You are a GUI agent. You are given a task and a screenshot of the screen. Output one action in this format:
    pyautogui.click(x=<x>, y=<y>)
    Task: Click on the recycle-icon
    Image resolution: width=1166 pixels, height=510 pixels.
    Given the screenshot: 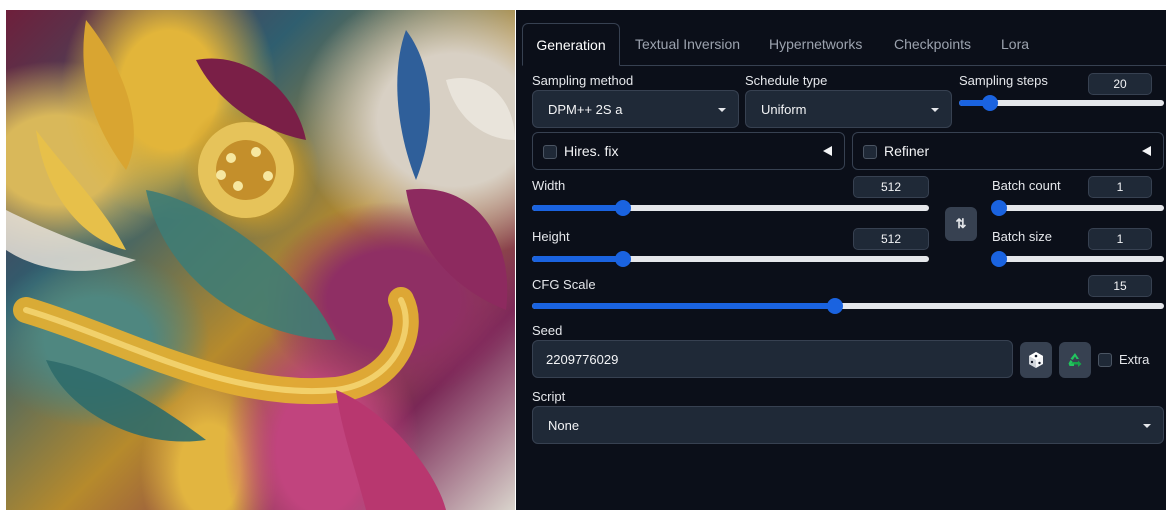 What is the action you would take?
    pyautogui.click(x=1075, y=360)
    